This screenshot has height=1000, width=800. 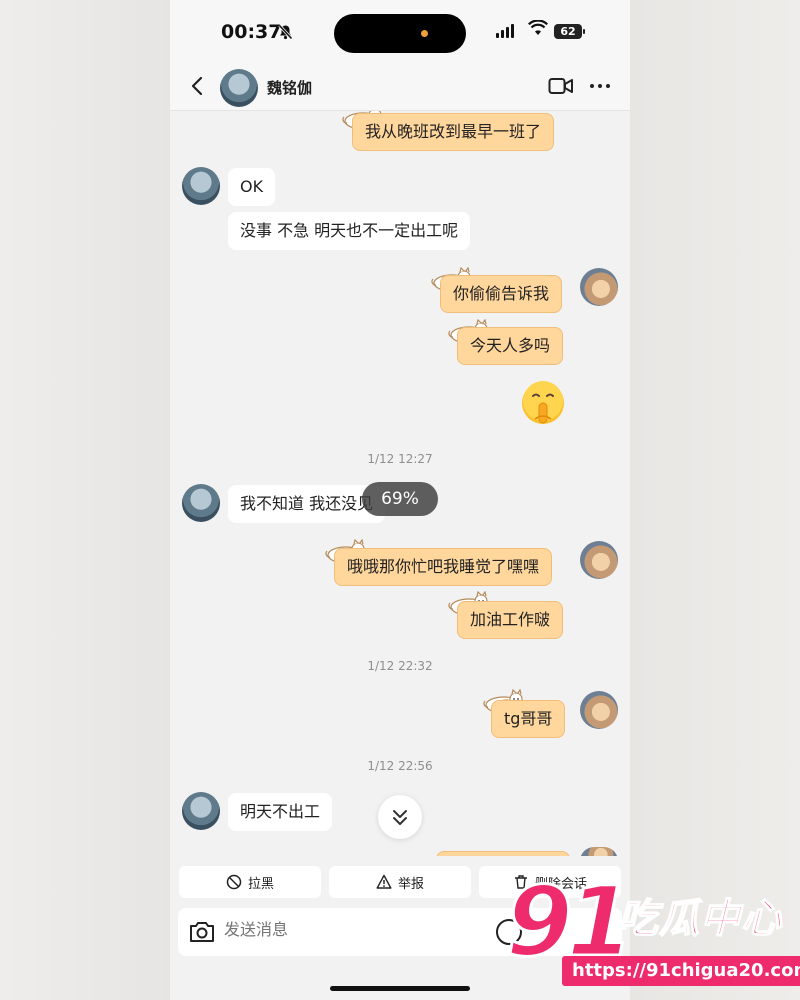 What do you see at coordinates (289, 87) in the screenshot?
I see `contact-name: 魏铭伽` at bounding box center [289, 87].